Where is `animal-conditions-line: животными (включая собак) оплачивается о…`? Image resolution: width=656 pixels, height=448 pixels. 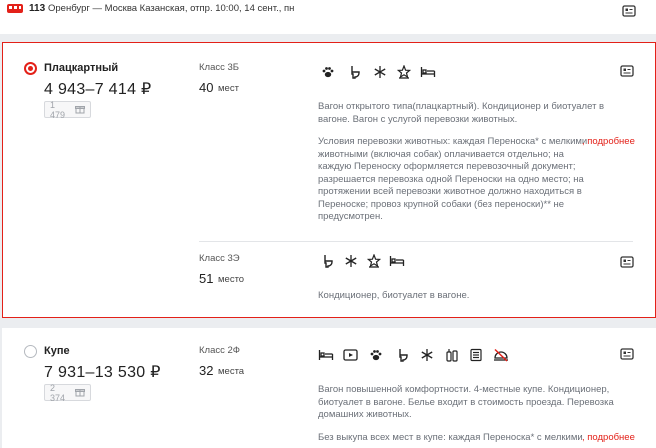 animal-conditions-line: животными (включая собак) оплачивается о… is located at coordinates (441, 154).